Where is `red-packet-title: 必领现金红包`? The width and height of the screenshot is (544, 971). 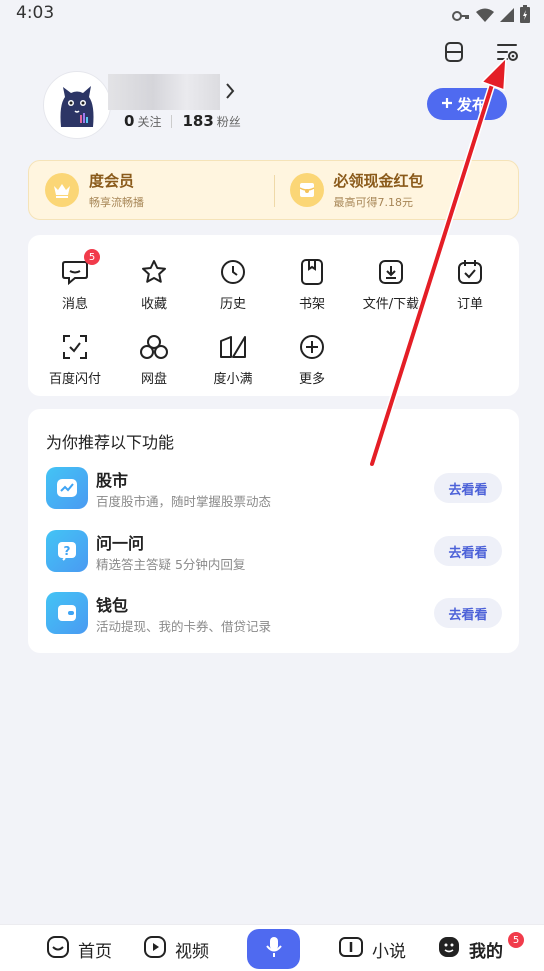 red-packet-title: 必领现金红包 is located at coordinates (378, 181).